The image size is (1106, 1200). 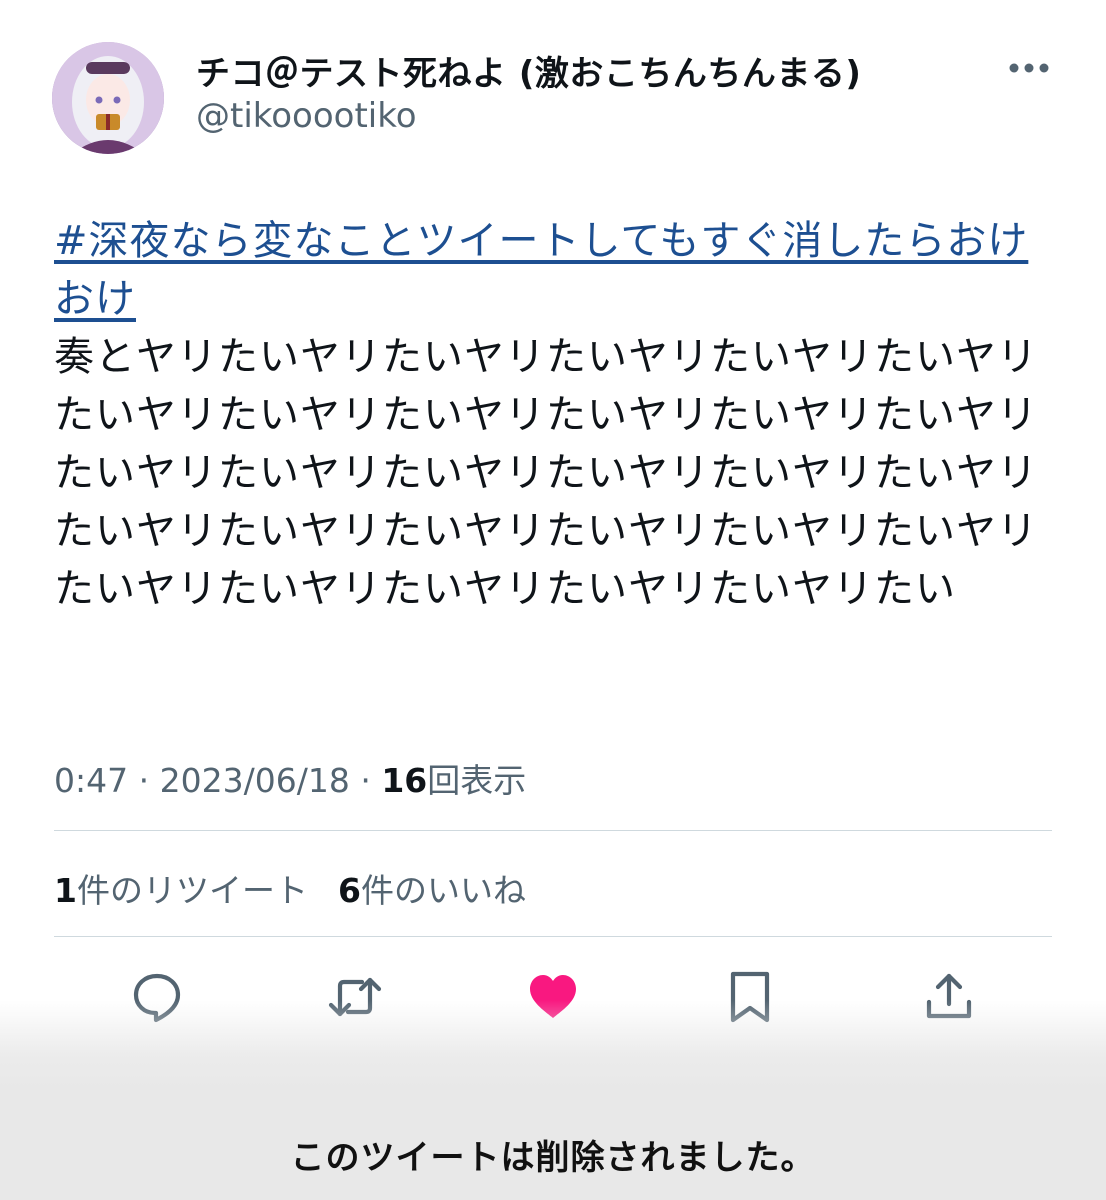 What do you see at coordinates (553, 1158) in the screenshot?
I see `deleted-notice: このツイートは削除されました。` at bounding box center [553, 1158].